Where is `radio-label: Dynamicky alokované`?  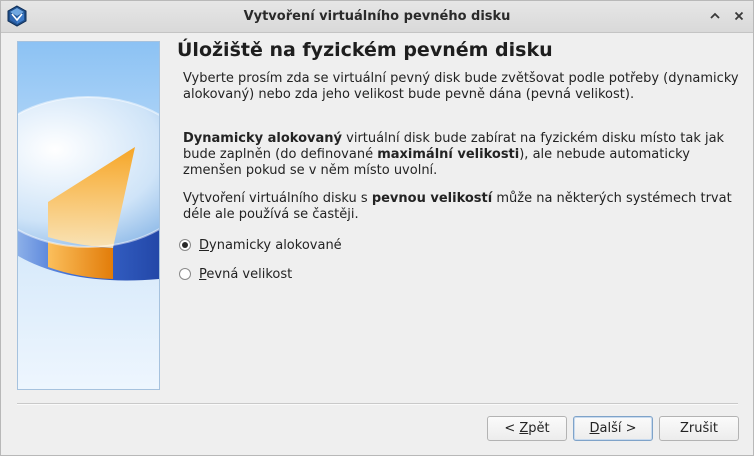 radio-label: Dynamicky alokované is located at coordinates (270, 245).